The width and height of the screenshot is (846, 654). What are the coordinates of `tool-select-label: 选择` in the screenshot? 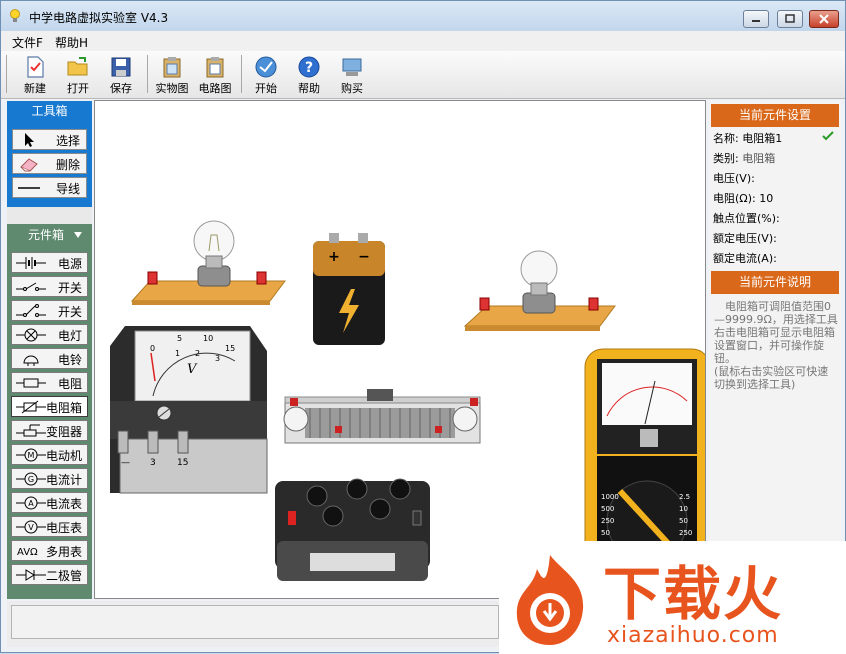 It's located at (67, 141).